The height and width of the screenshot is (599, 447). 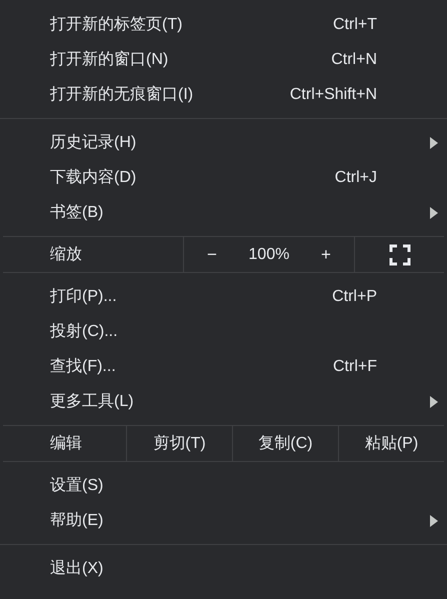 What do you see at coordinates (93, 254) in the screenshot?
I see `zoom-label: 缩放` at bounding box center [93, 254].